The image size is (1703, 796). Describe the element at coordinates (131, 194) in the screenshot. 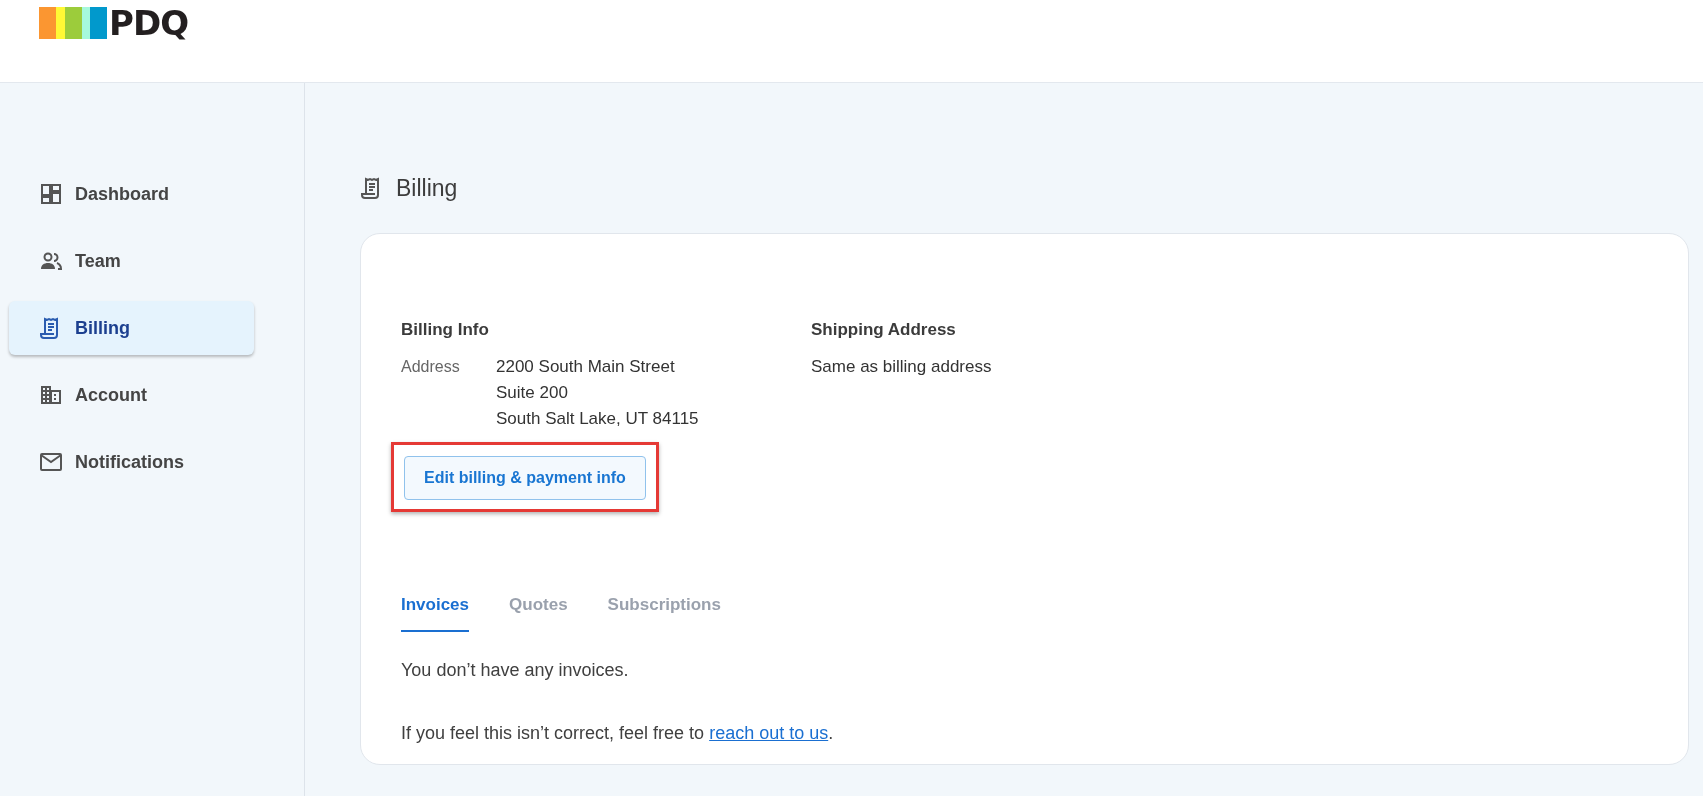

I see `sidebar-item: Dashboard` at that location.